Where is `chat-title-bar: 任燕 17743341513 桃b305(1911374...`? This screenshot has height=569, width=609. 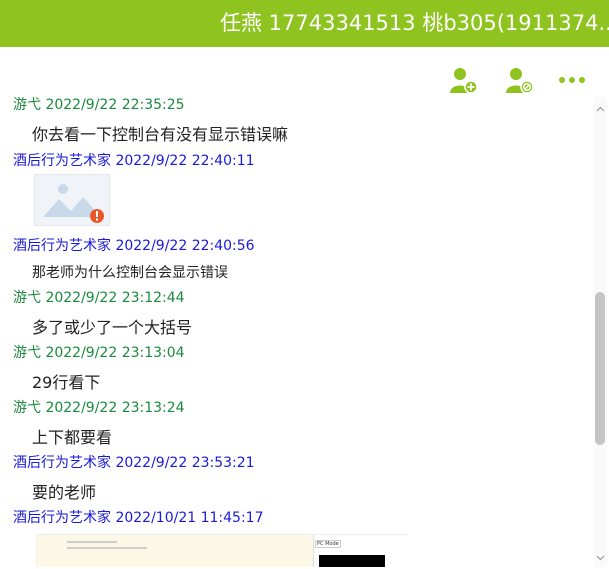
chat-title-bar: 任燕 17743341513 桃b305(1911374... is located at coordinates (304, 23).